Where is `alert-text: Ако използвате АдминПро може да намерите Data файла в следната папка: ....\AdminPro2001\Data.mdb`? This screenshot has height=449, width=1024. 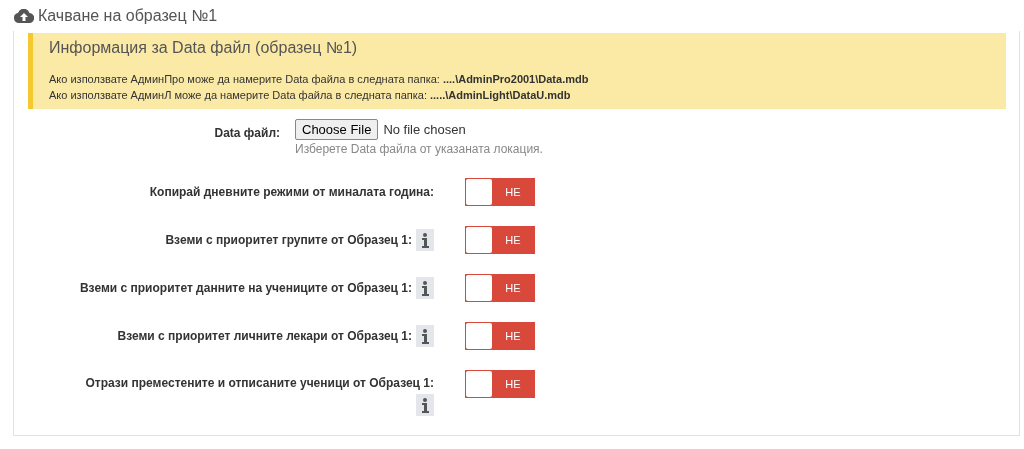 alert-text: Ако използвате АдминПро може да намерите Data файла в следната папка: ....\AdminPro2001\Data.mdb is located at coordinates (319, 79).